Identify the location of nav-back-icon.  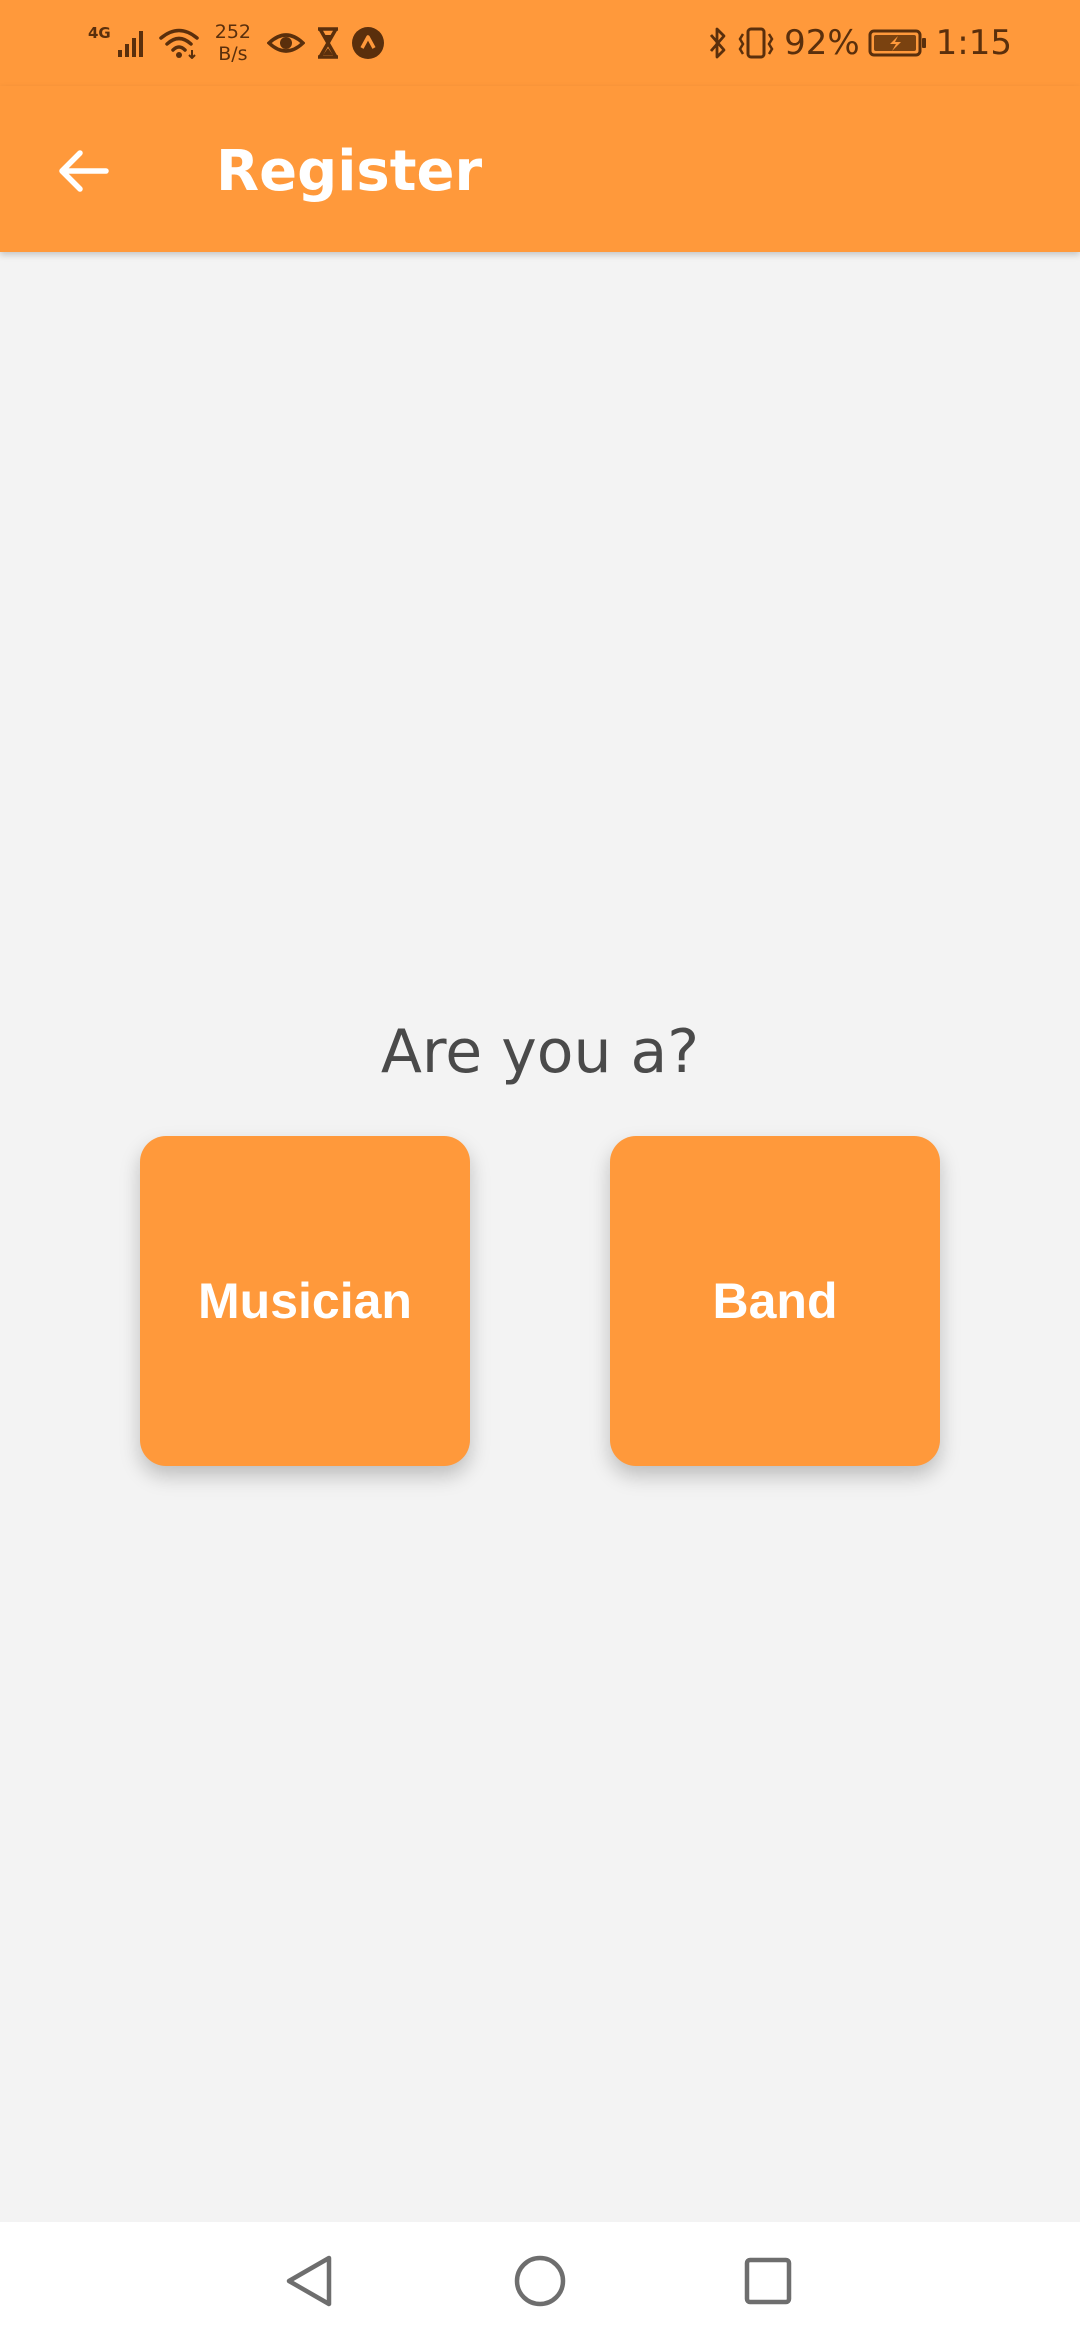
(309, 2281).